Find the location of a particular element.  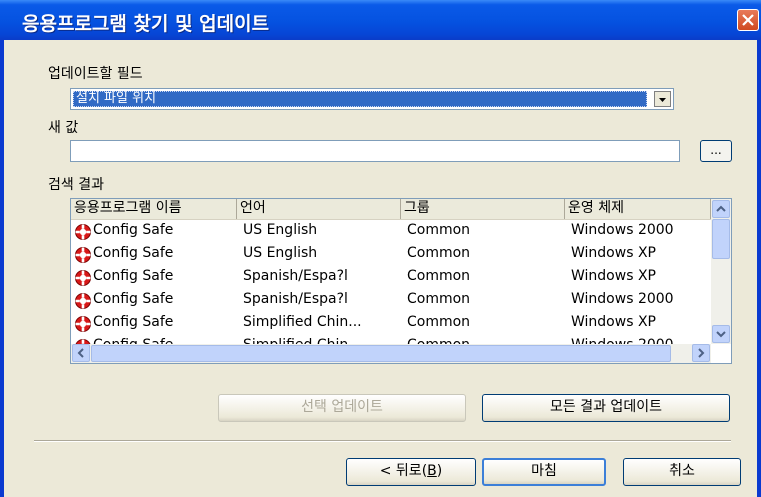

close-button is located at coordinates (748, 20).